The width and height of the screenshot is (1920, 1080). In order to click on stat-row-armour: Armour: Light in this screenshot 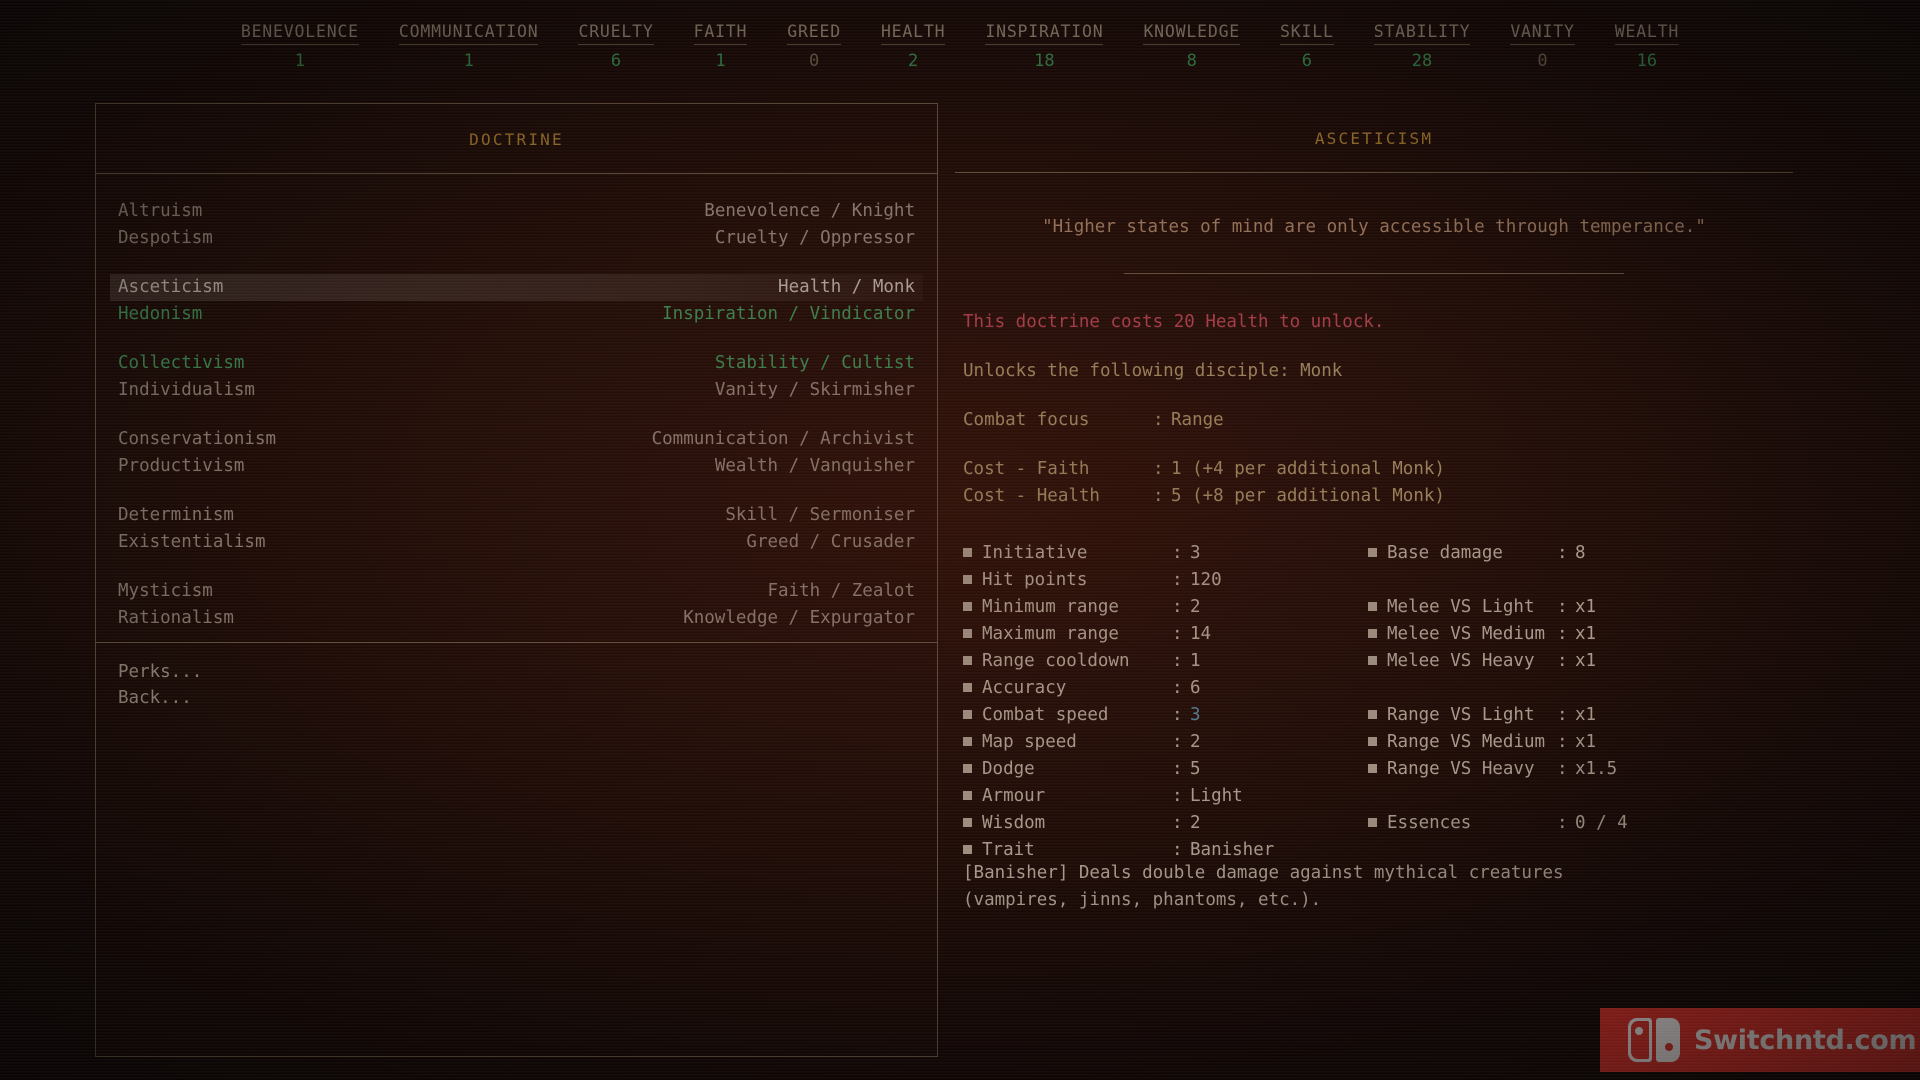, I will do `click(1163, 796)`.